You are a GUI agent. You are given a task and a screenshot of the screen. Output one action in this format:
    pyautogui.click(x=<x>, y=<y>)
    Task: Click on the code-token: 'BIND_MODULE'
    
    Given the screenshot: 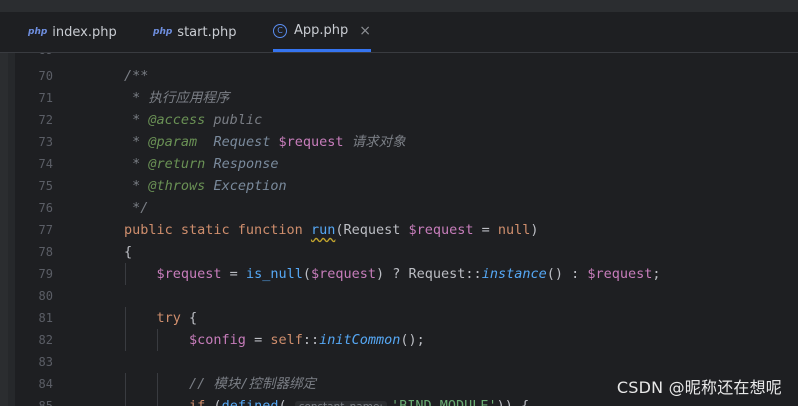 What is the action you would take?
    pyautogui.click(x=443, y=402)
    